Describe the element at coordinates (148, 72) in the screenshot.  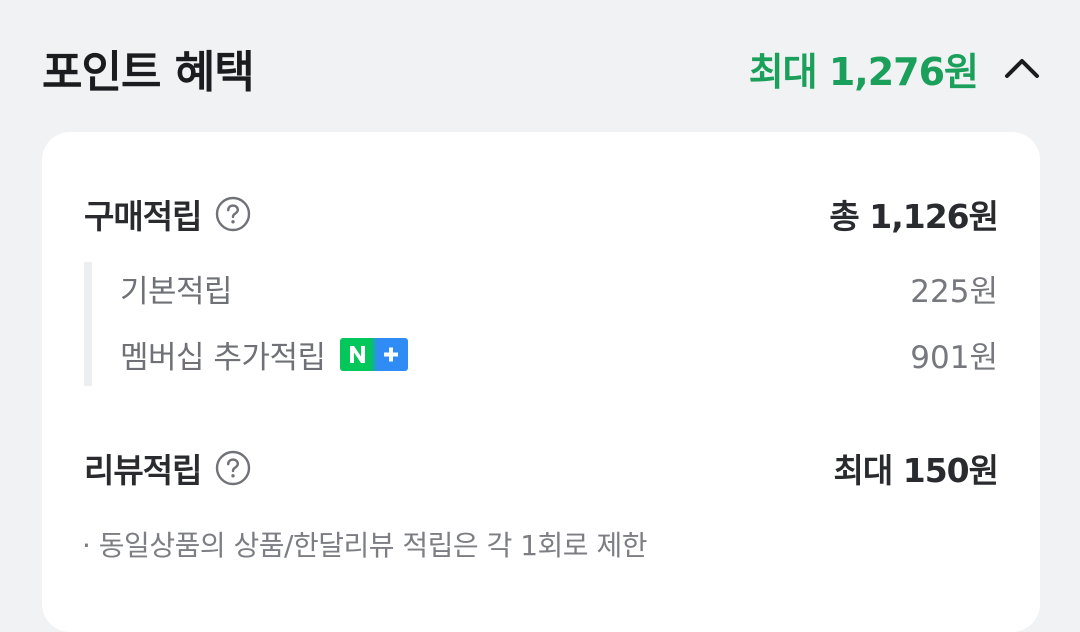
I see `page-title: 포인트 혜택` at that location.